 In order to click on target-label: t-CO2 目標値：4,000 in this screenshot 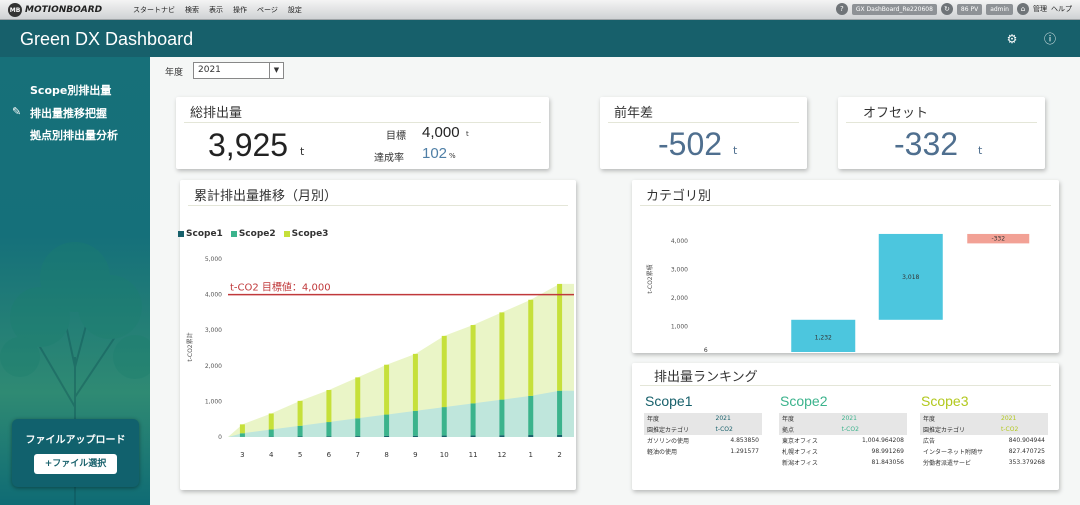, I will do `click(280, 287)`.